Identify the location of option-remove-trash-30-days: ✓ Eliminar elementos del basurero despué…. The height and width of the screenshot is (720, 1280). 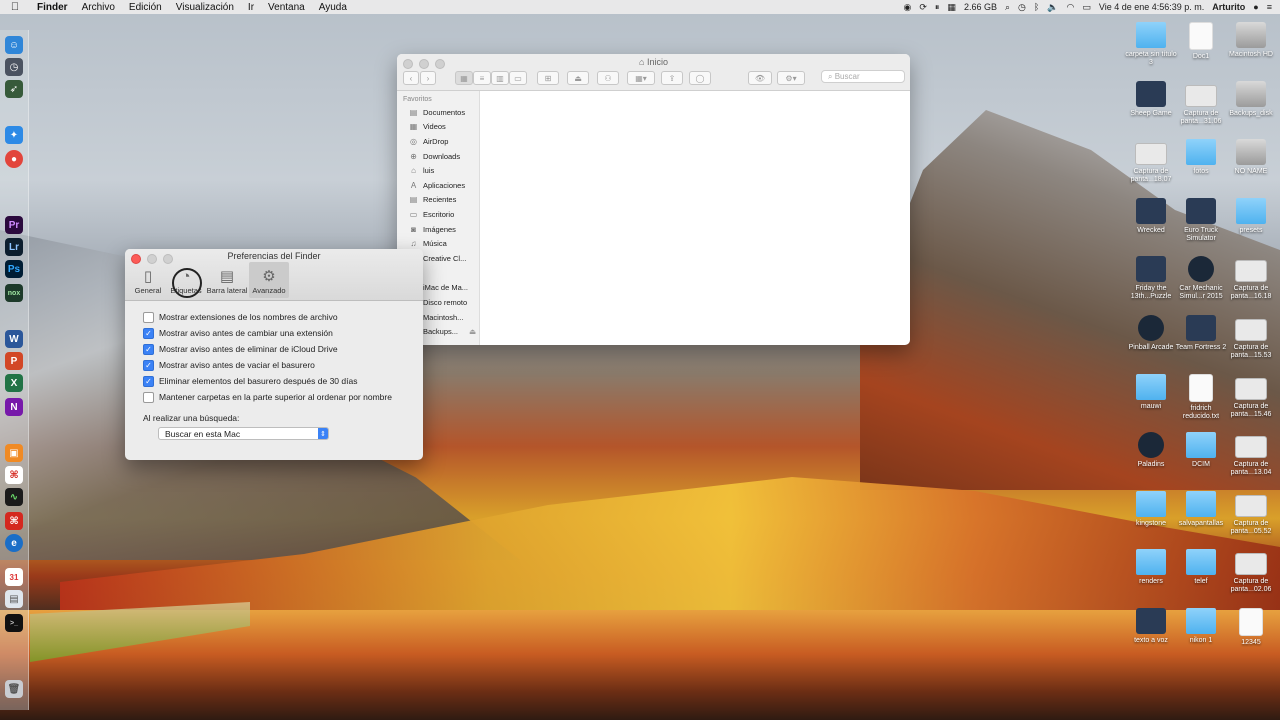
(278, 381).